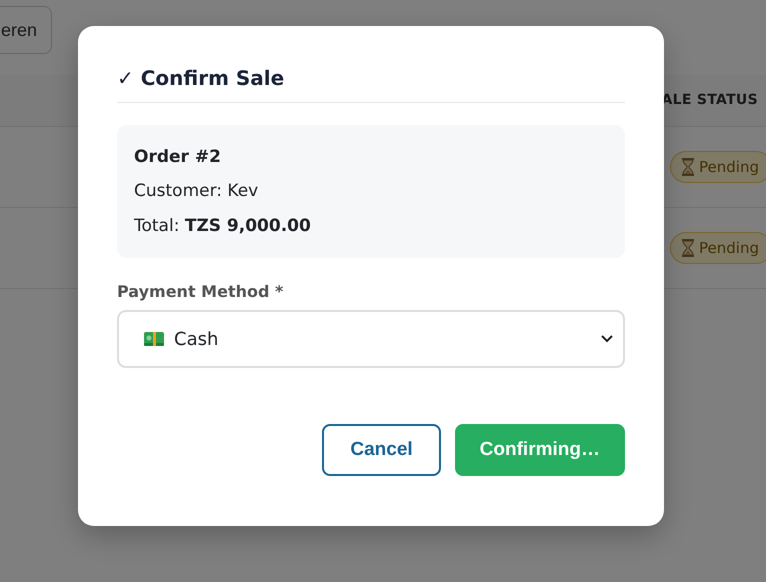  What do you see at coordinates (381, 450) in the screenshot?
I see `cancel-button: Cancel` at bounding box center [381, 450].